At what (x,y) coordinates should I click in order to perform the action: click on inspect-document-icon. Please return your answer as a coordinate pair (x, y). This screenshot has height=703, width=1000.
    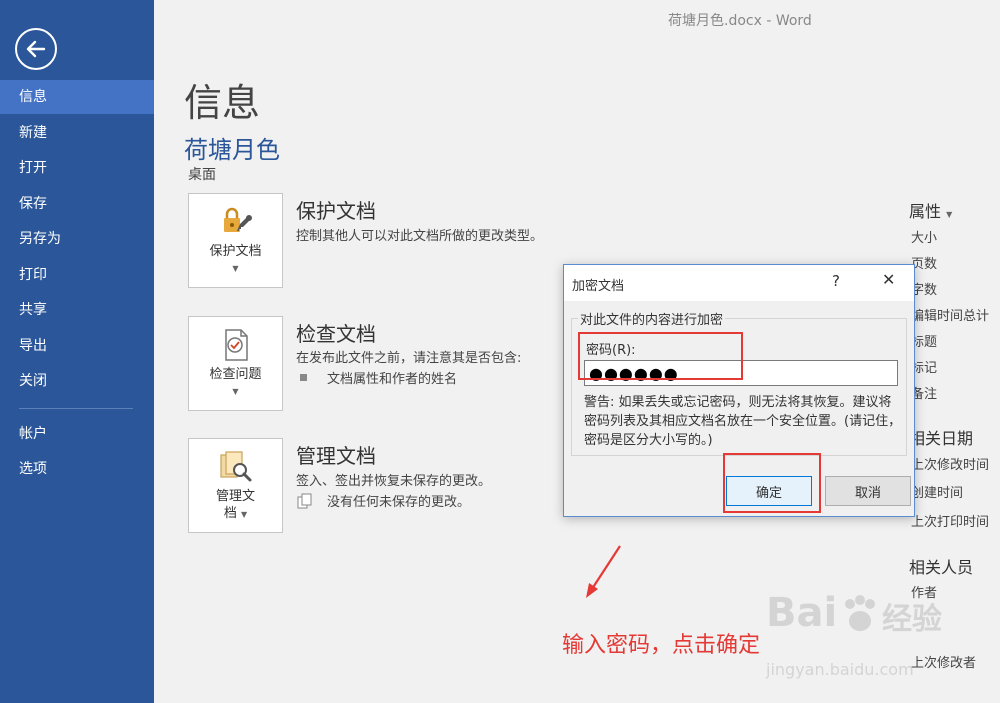
    Looking at the image, I should click on (236, 345).